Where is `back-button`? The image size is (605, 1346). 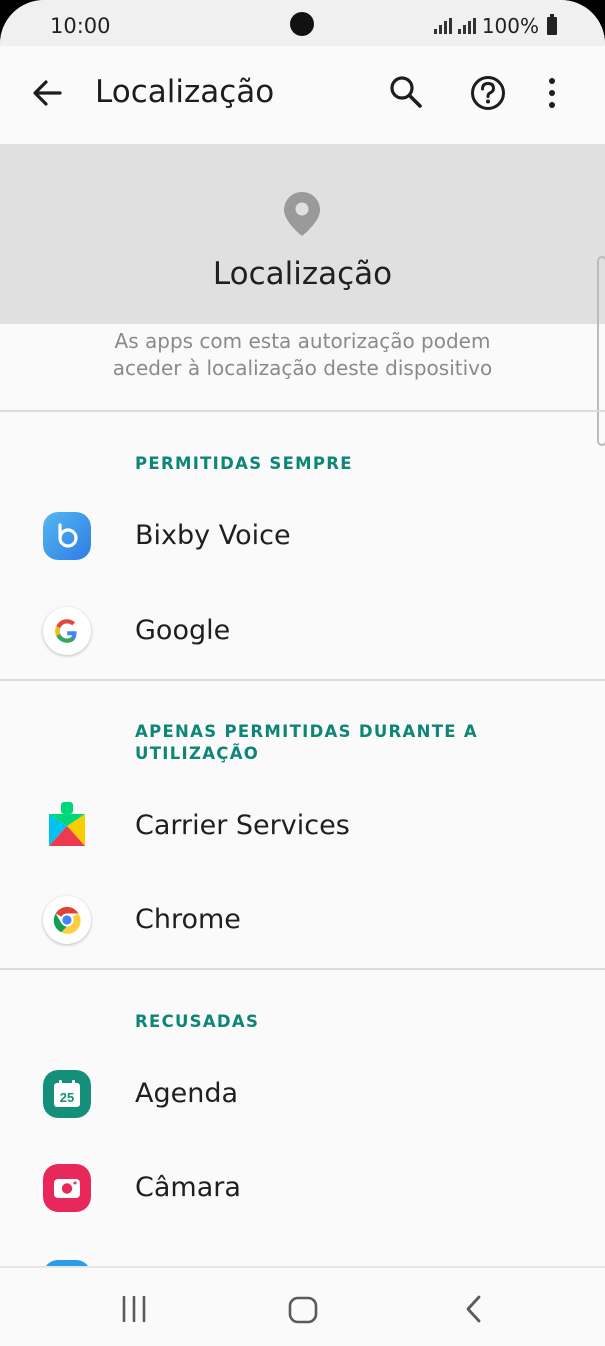
back-button is located at coordinates (47, 93).